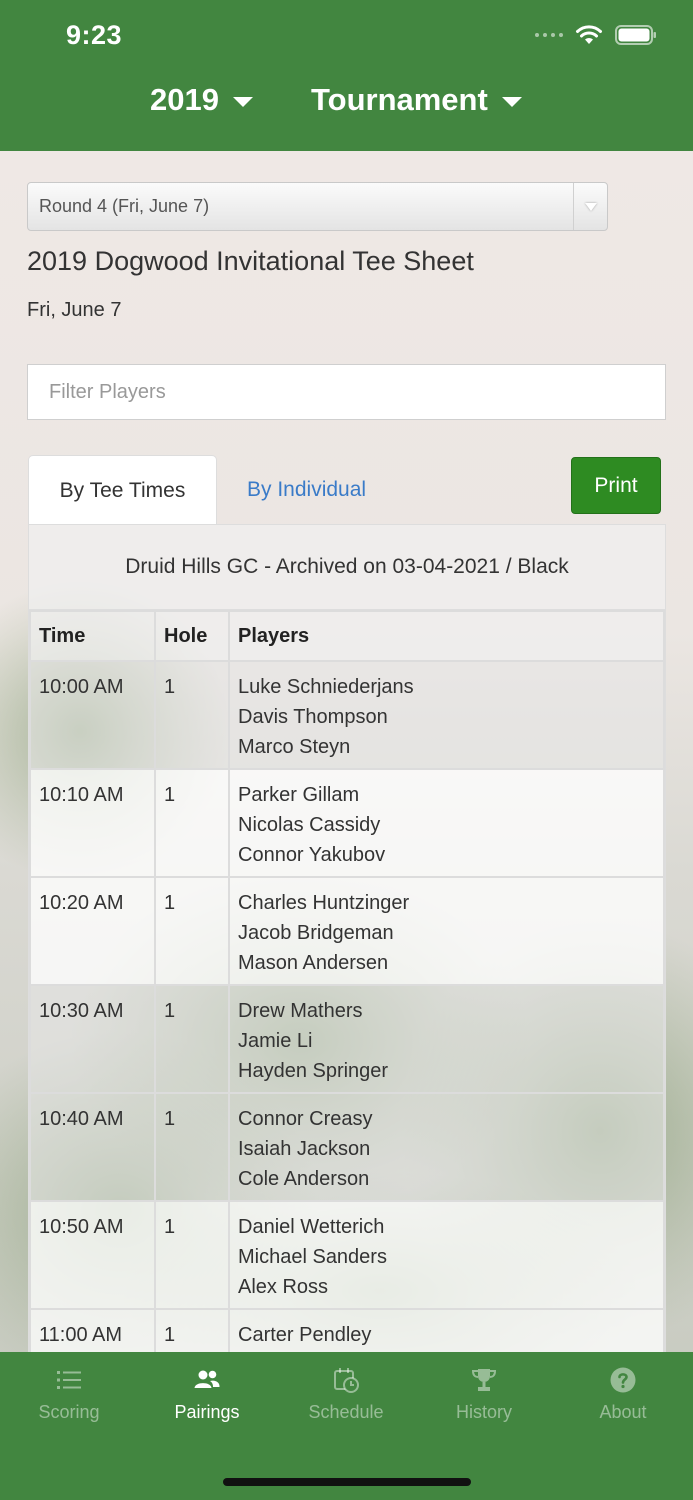 This screenshot has width=693, height=1500. What do you see at coordinates (616, 485) in the screenshot?
I see `print-button: Print` at bounding box center [616, 485].